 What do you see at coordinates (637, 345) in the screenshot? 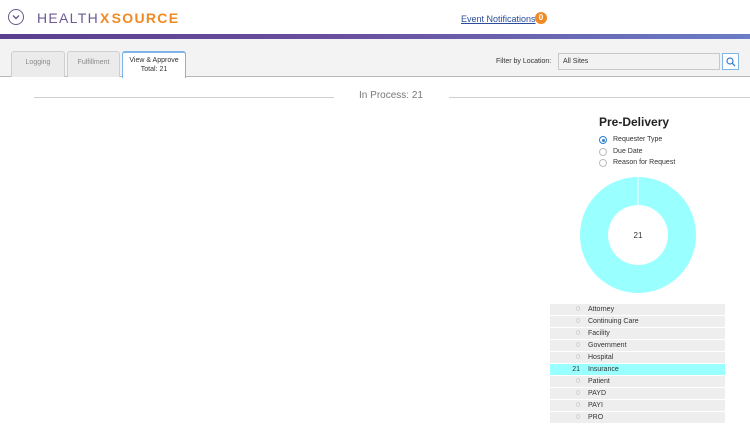
I see `legend-row-government: 0 Government` at bounding box center [637, 345].